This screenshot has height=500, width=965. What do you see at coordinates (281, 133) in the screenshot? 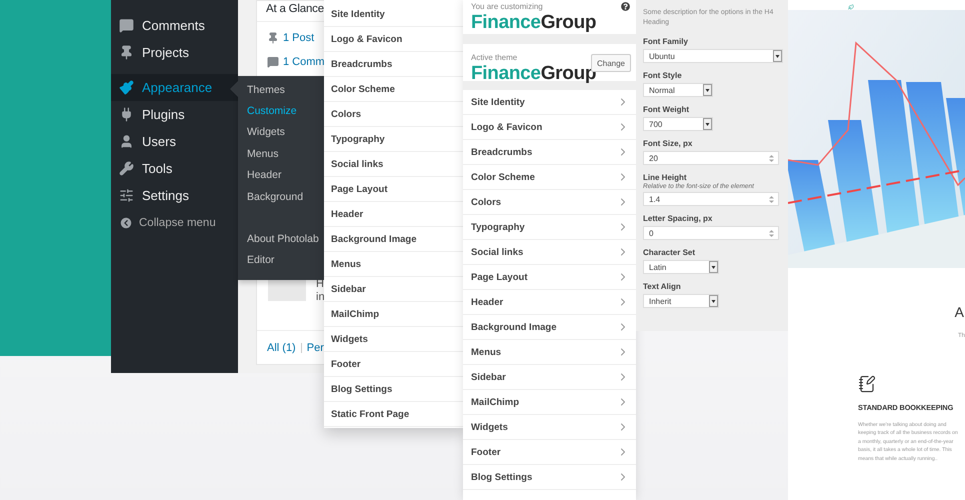
I see `submenu-item: Widgets` at bounding box center [281, 133].